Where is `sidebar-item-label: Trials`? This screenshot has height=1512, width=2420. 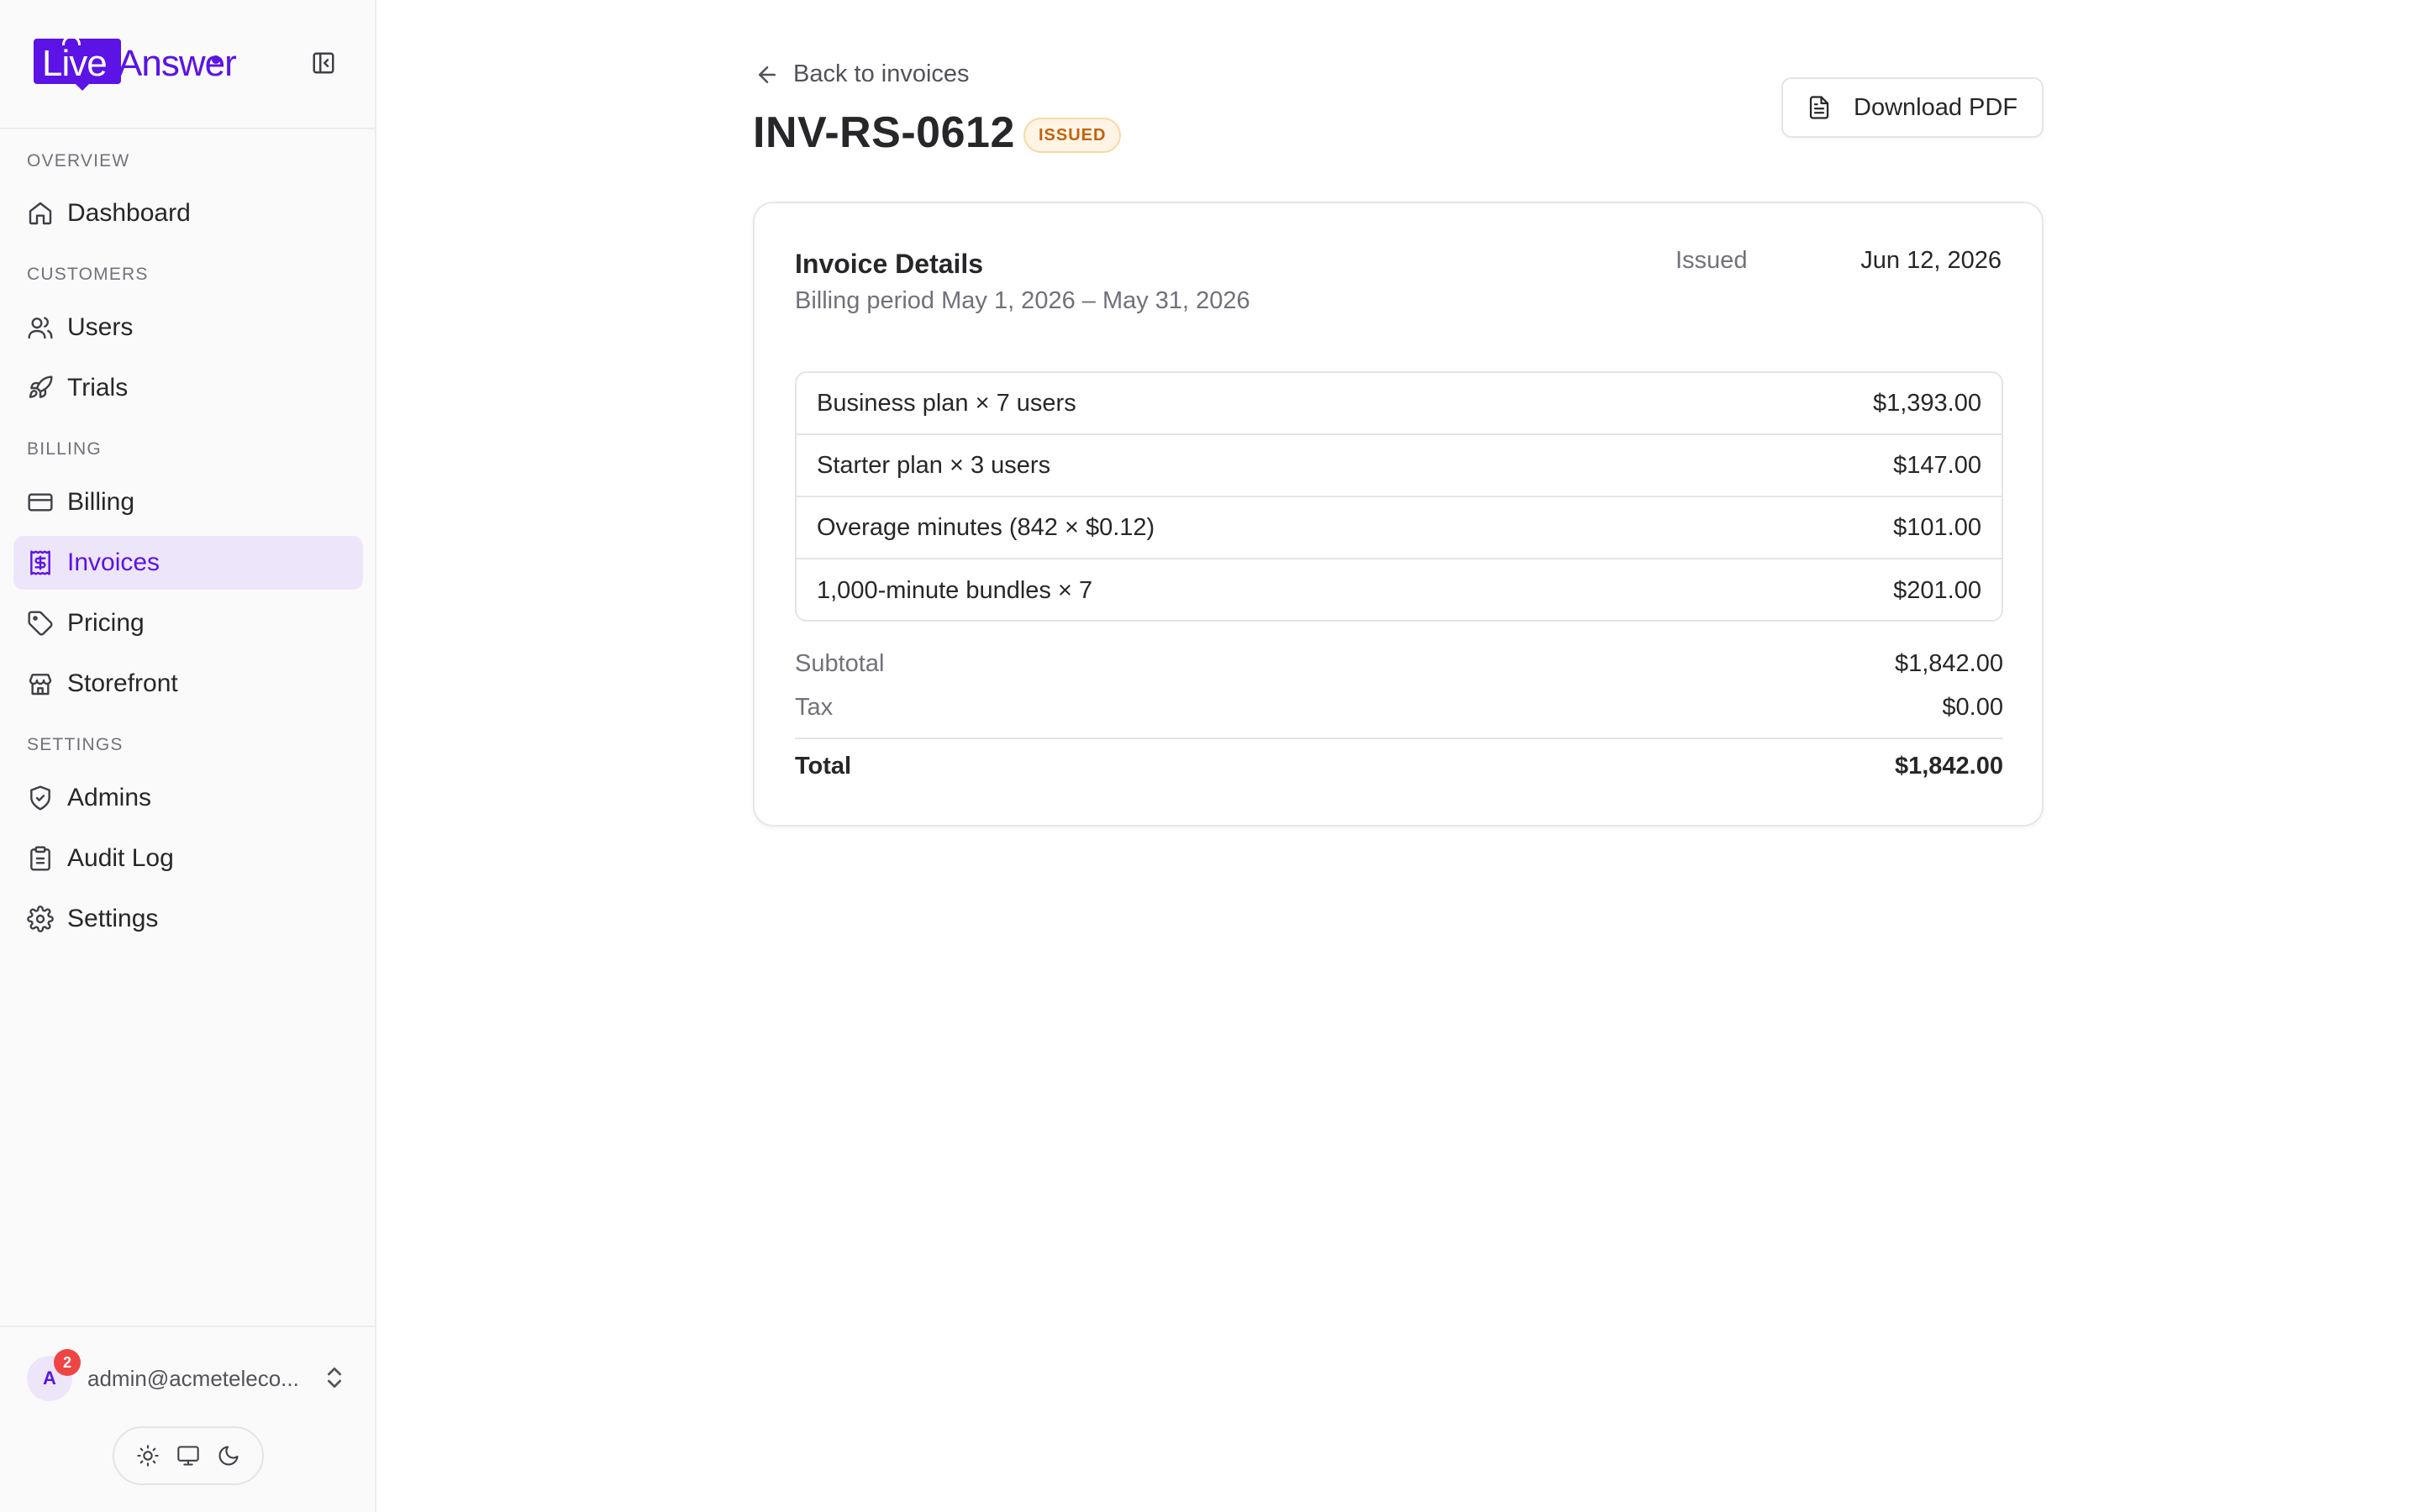
sidebar-item-label: Trials is located at coordinates (98, 388).